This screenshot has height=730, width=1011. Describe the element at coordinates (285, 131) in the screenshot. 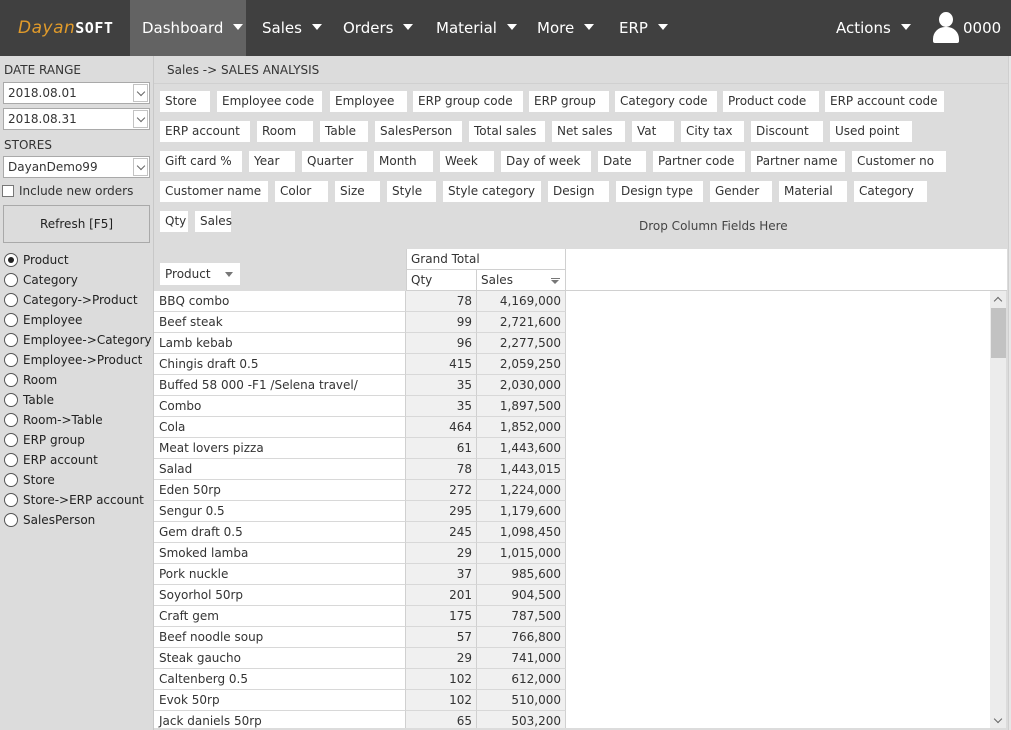

I see `field-chip: Room` at that location.